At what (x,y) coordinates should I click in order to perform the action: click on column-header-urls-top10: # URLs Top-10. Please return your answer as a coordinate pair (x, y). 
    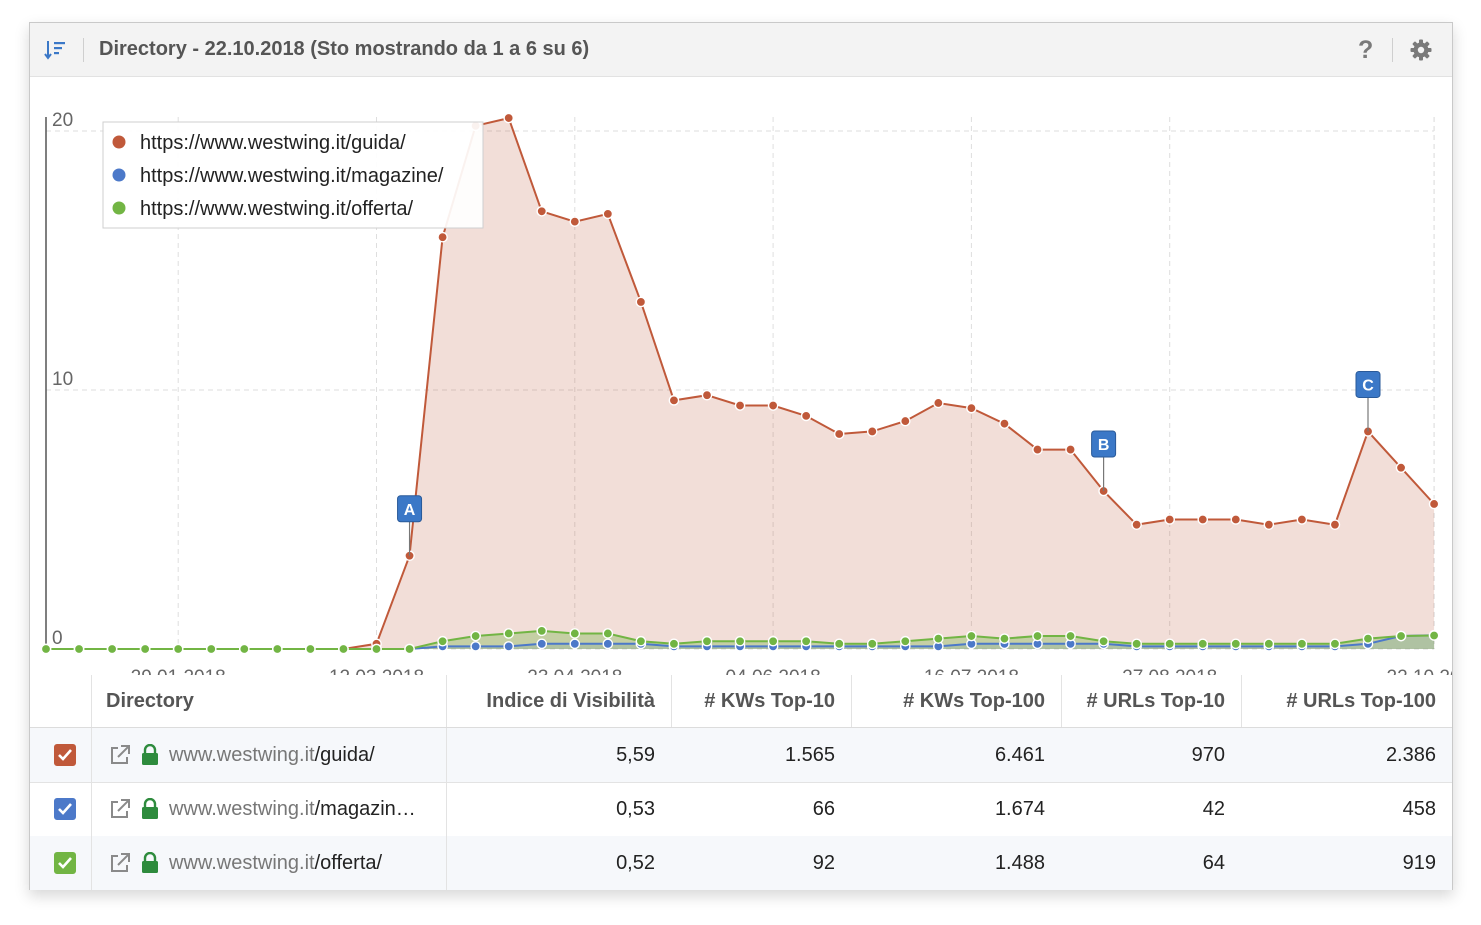
    Looking at the image, I should click on (1151, 701).